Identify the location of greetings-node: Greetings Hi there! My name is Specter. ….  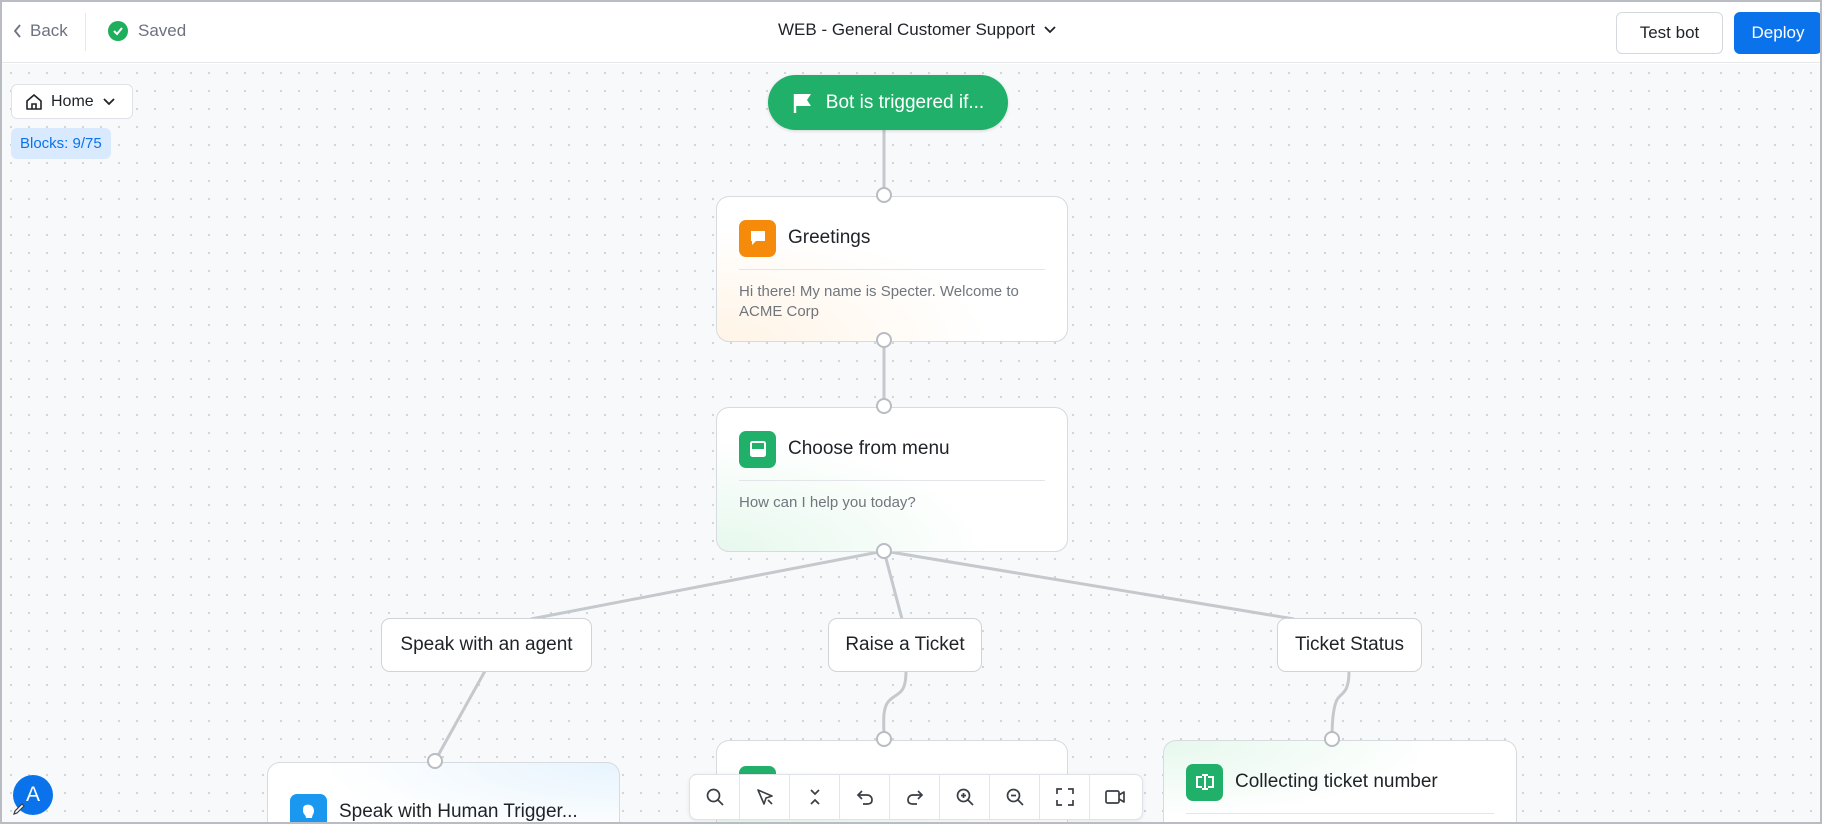
(892, 269).